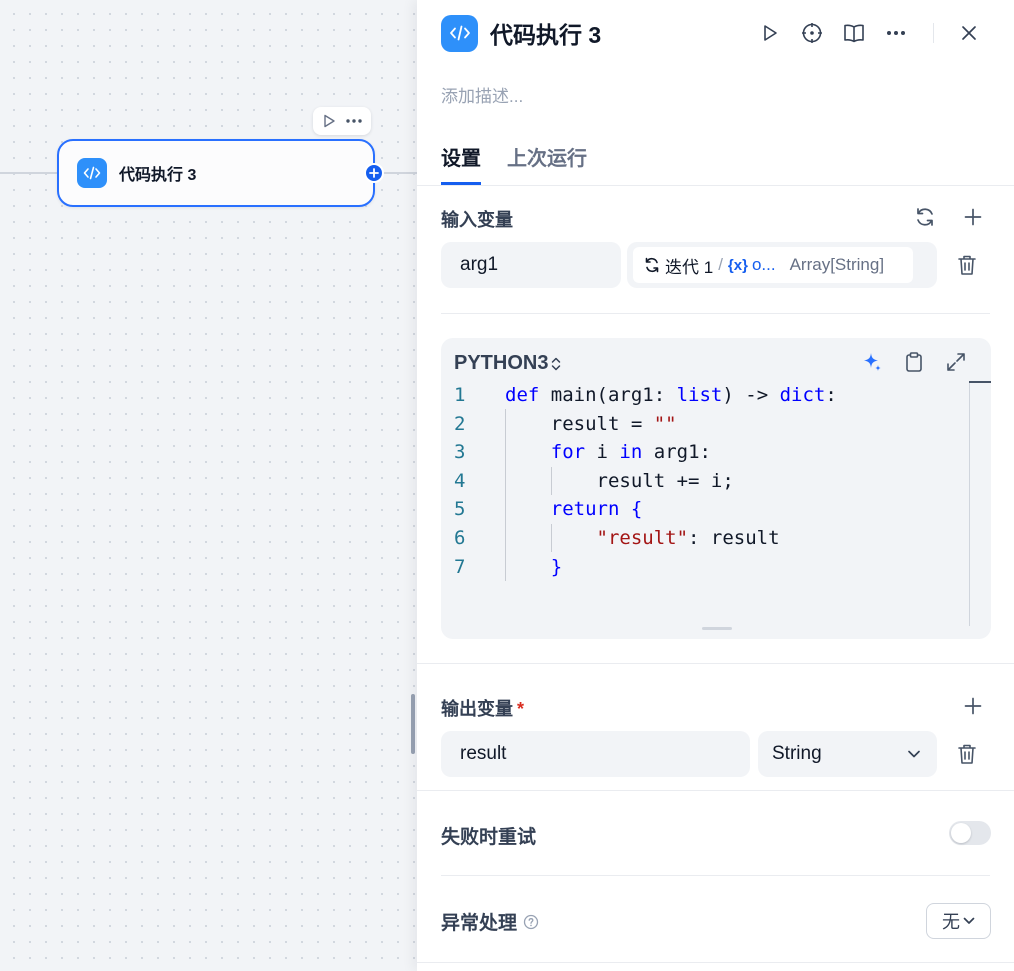 The image size is (1014, 971). Describe the element at coordinates (951, 922) in the screenshot. I see `error-handling-value: 无` at that location.